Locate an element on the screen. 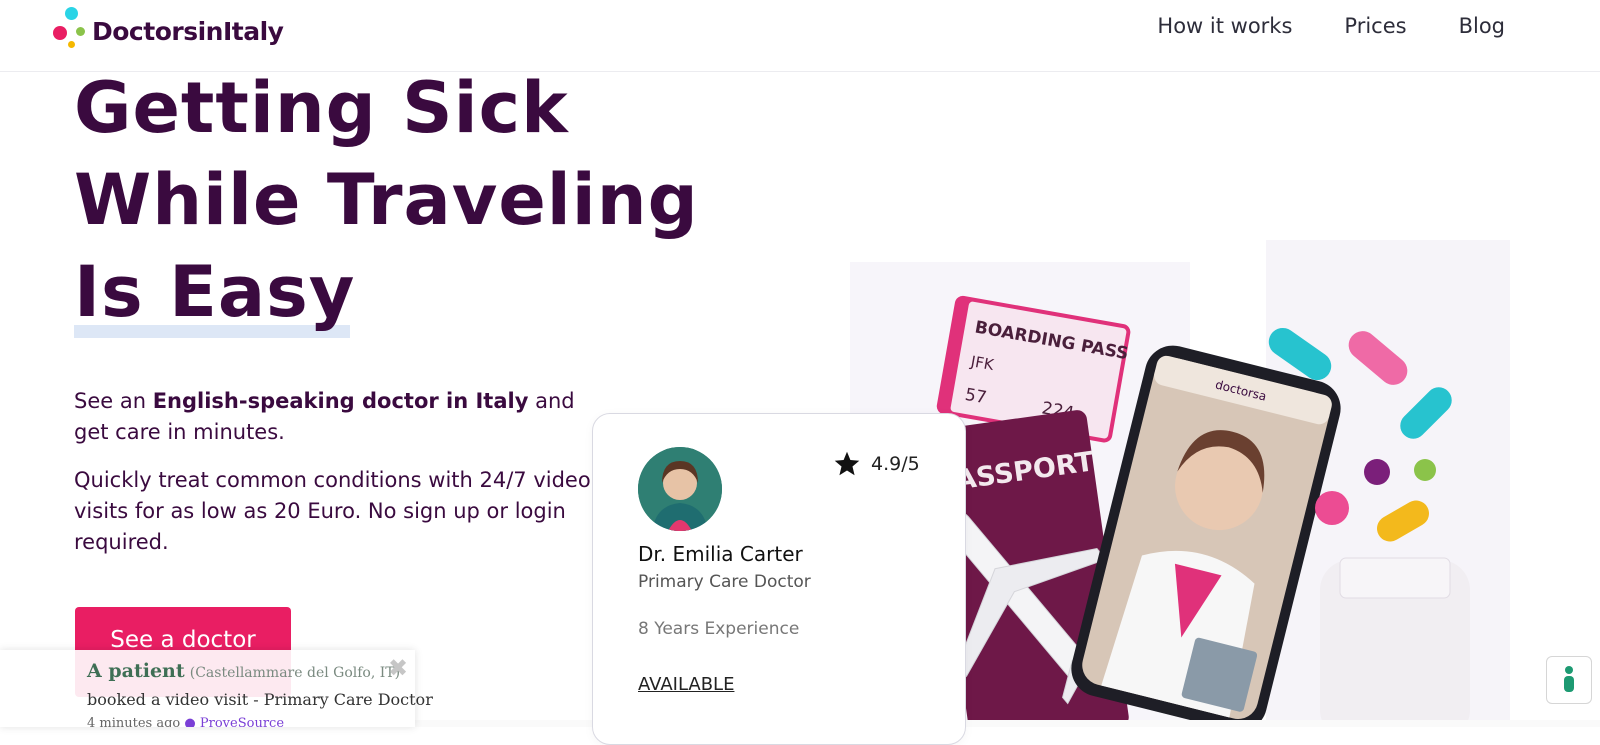  doctor-name: Dr. Emilia Carter is located at coordinates (720, 554).